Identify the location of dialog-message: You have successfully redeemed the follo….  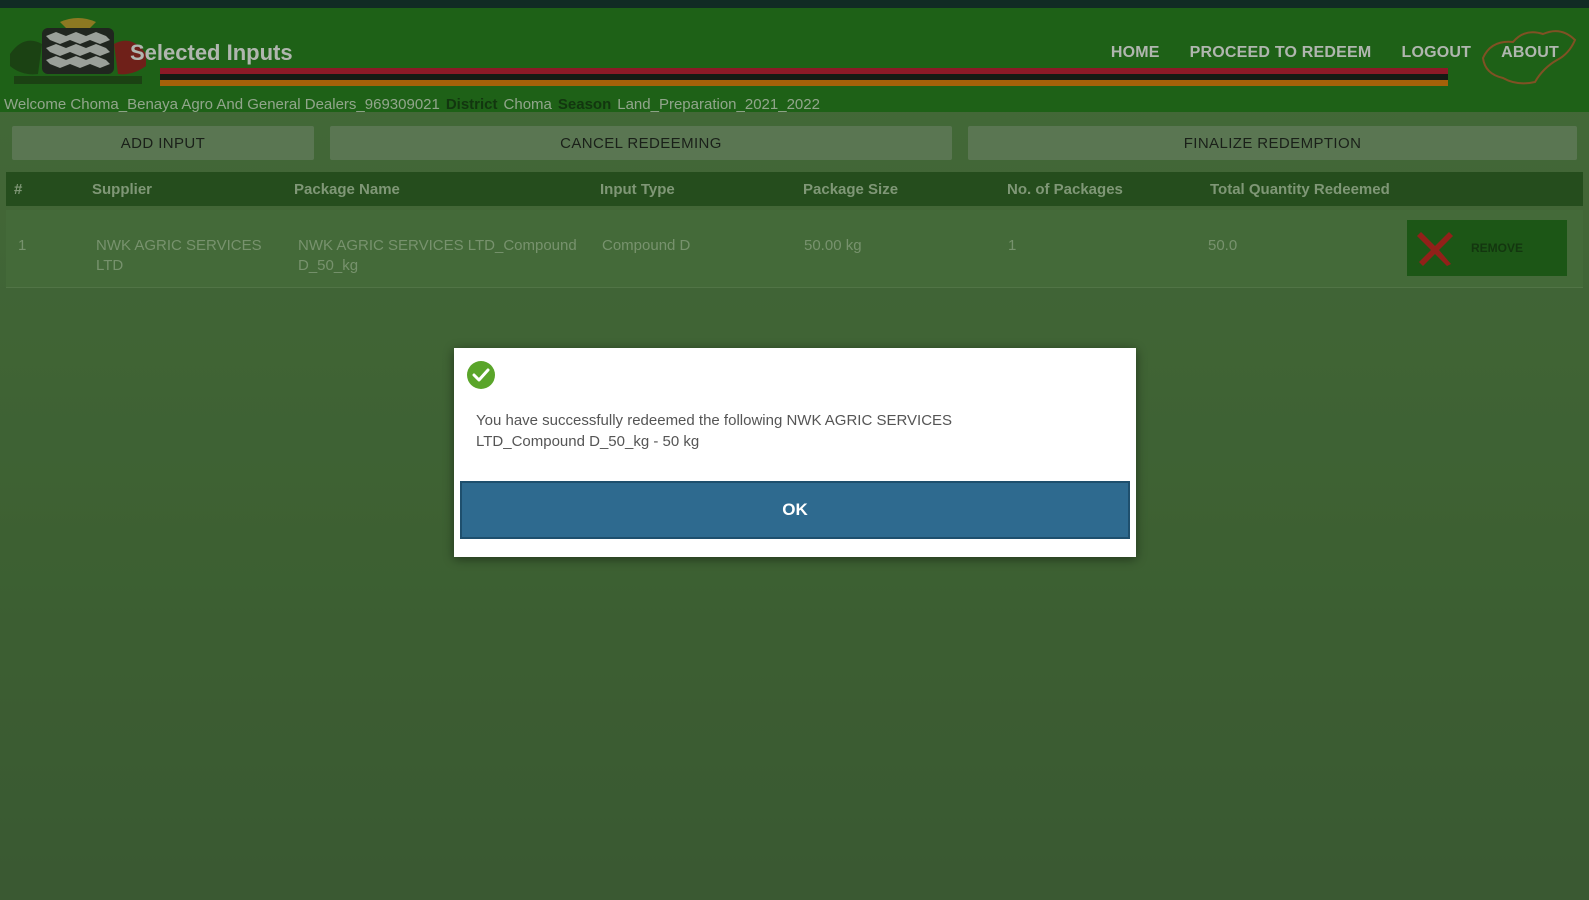
(714, 431).